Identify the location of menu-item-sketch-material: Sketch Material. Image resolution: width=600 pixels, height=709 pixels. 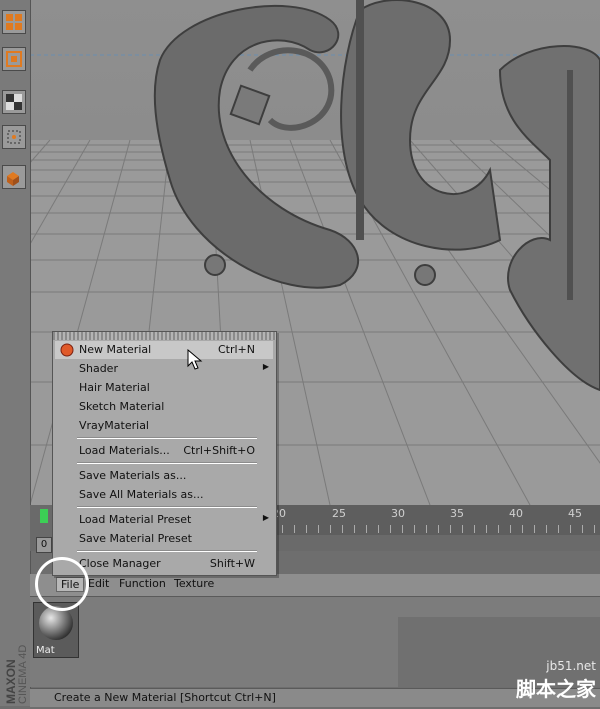
(164, 407).